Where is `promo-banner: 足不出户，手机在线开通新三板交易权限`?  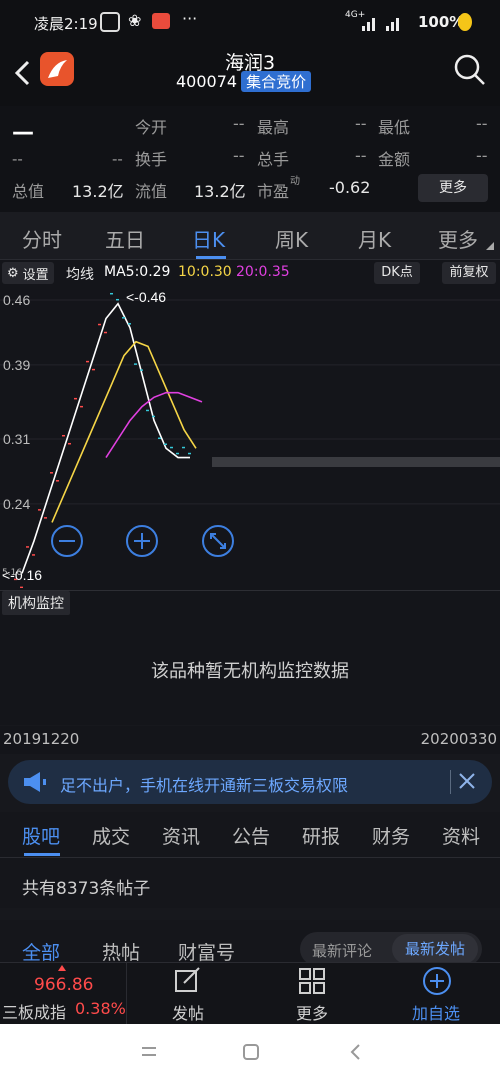 promo-banner: 足不出户，手机在线开通新三板交易权限 is located at coordinates (250, 782).